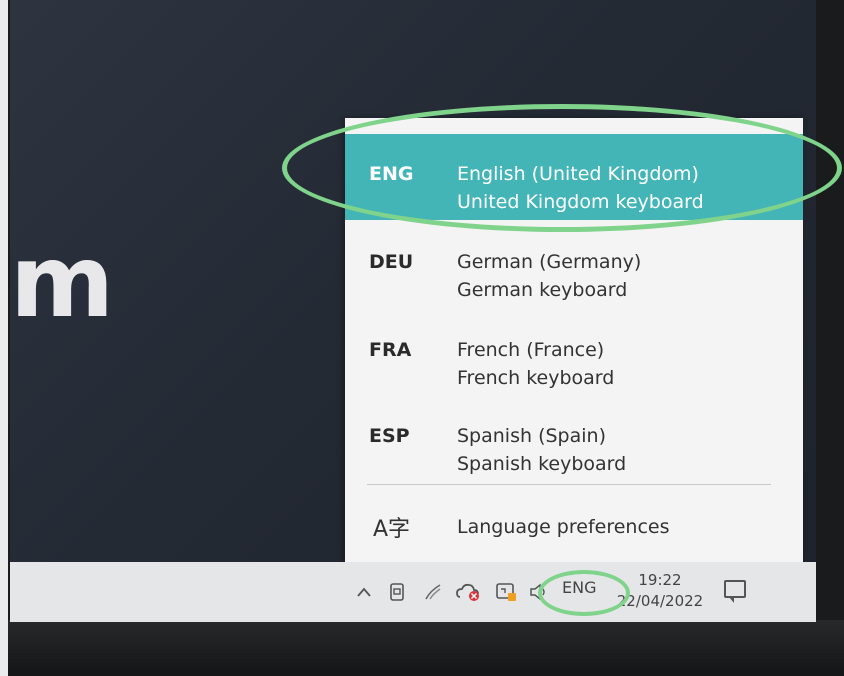 The height and width of the screenshot is (676, 844). Describe the element at coordinates (413, 592) in the screenshot. I see `taskbar: ENG 19:22 22/04/2022` at that location.